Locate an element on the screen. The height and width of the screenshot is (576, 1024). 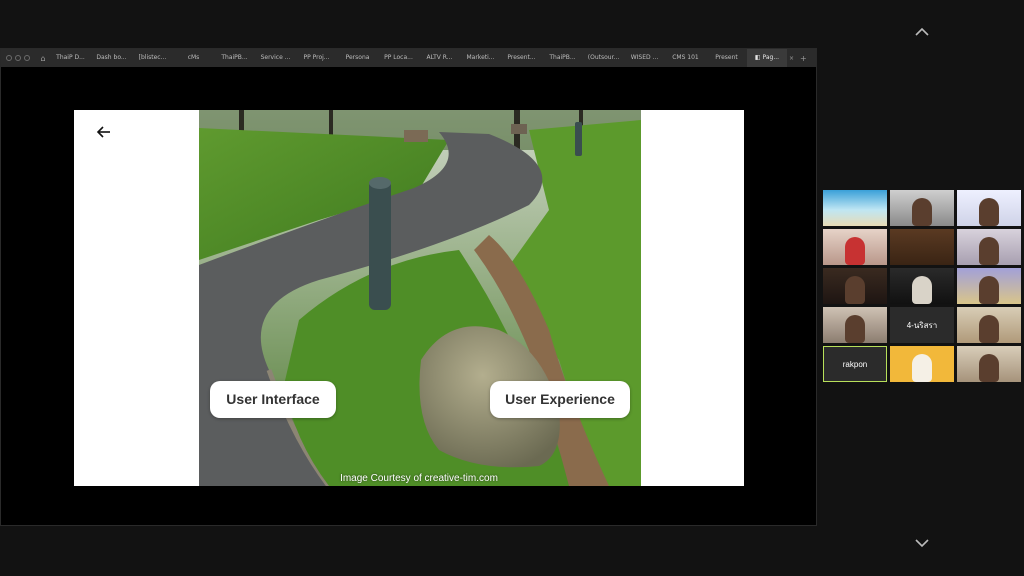
cat-avatar is located at coordinates (922, 368).